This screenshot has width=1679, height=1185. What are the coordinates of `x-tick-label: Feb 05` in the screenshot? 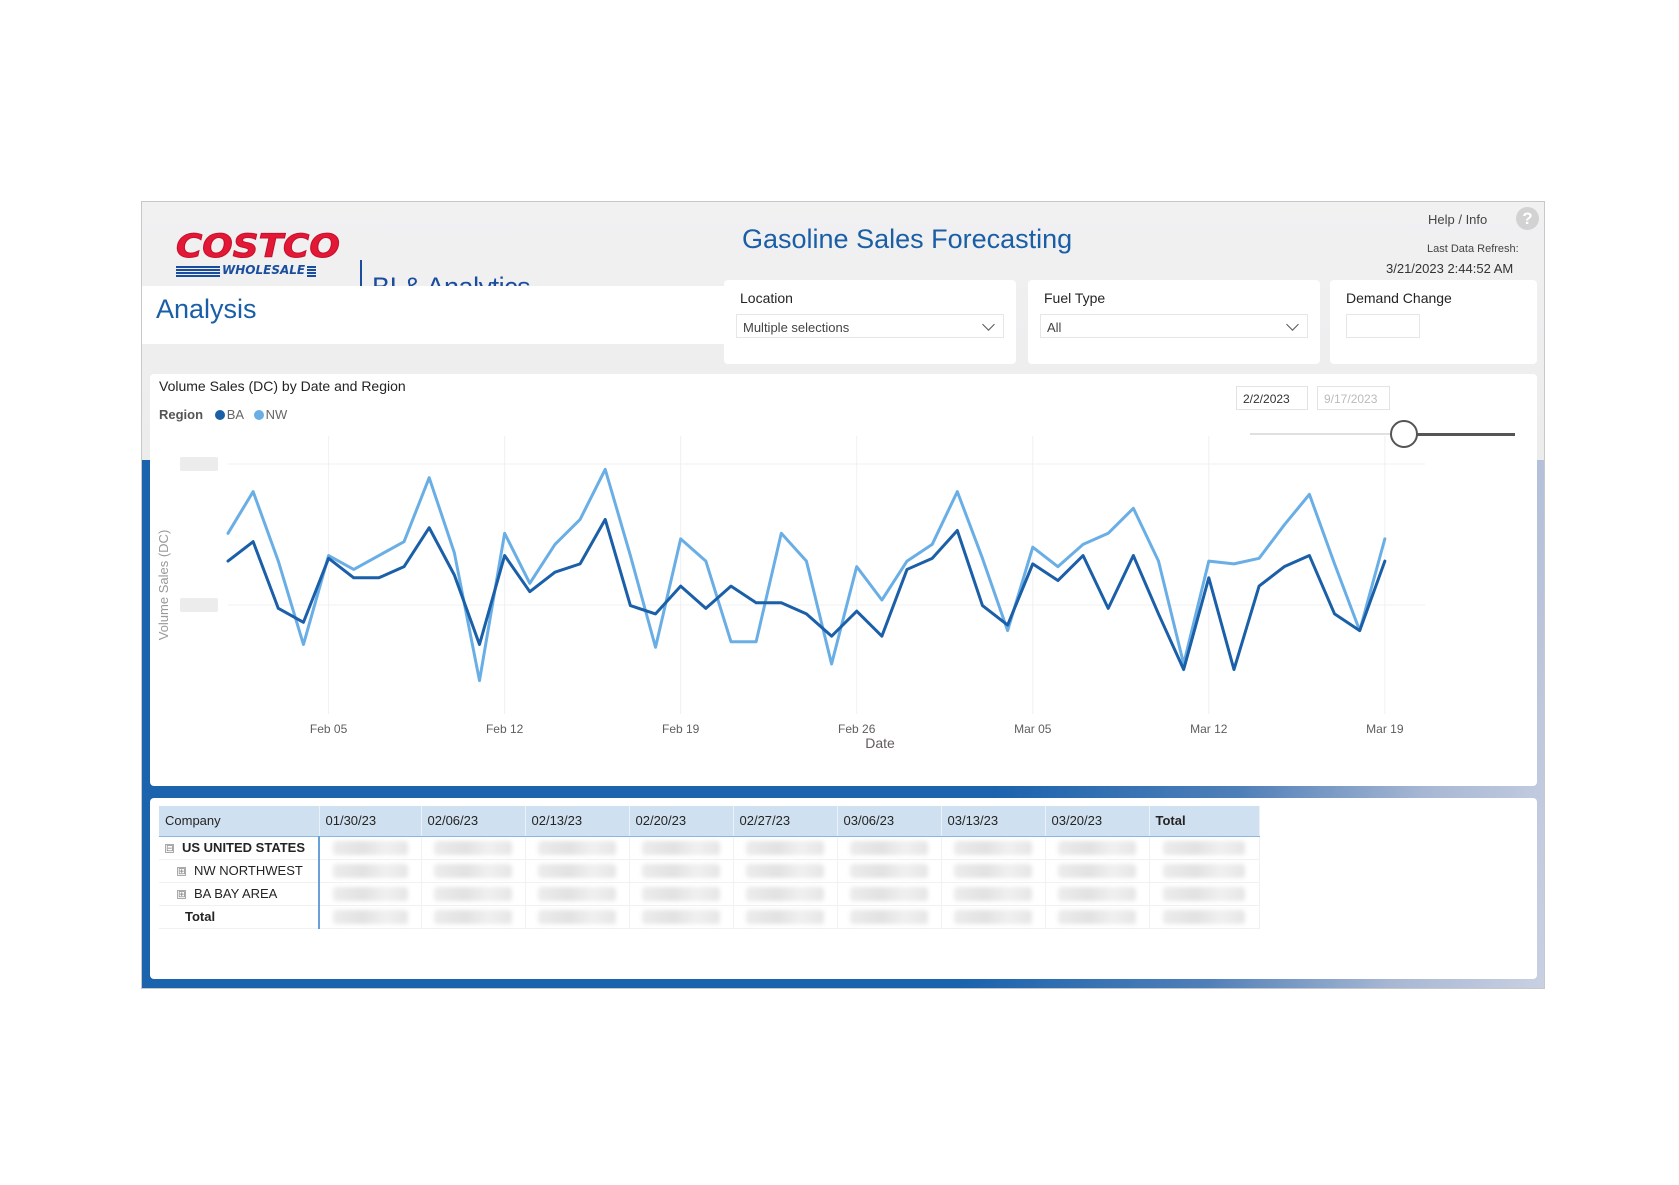 It's located at (329, 729).